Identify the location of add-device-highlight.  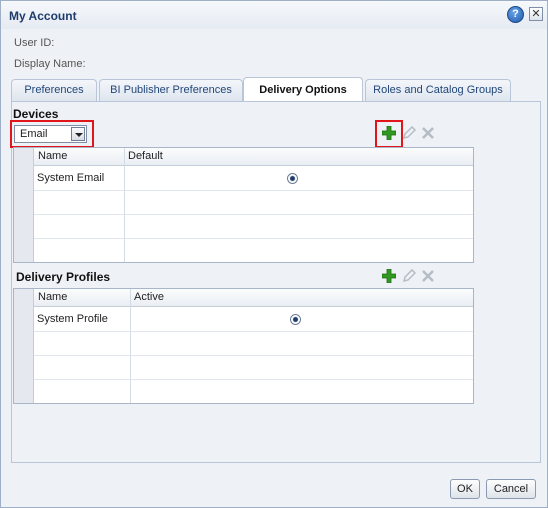
(389, 134).